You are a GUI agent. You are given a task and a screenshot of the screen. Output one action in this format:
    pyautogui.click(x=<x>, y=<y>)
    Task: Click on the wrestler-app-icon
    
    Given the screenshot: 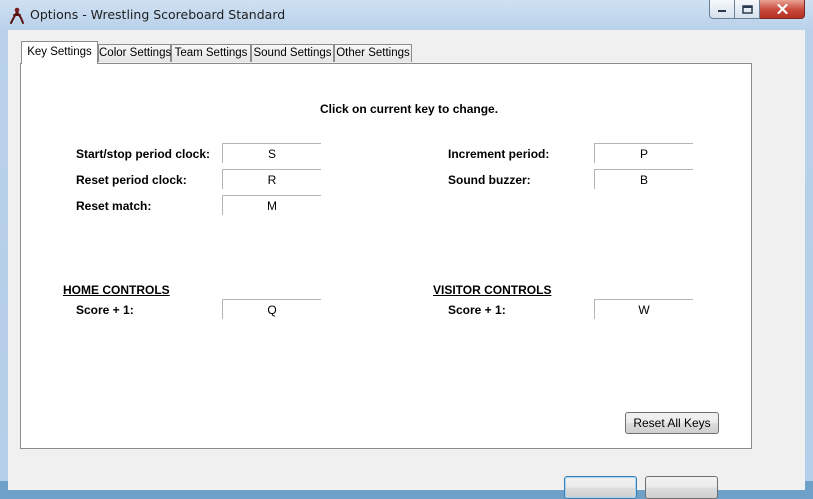 What is the action you would take?
    pyautogui.click(x=17, y=15)
    